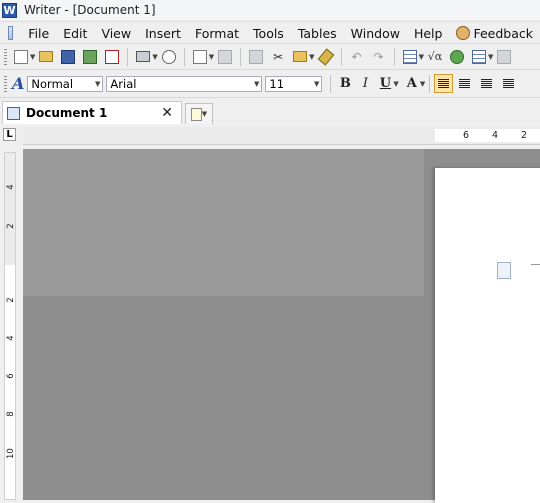 The height and width of the screenshot is (503, 540). What do you see at coordinates (11, 414) in the screenshot?
I see `ruler-number: 8` at bounding box center [11, 414].